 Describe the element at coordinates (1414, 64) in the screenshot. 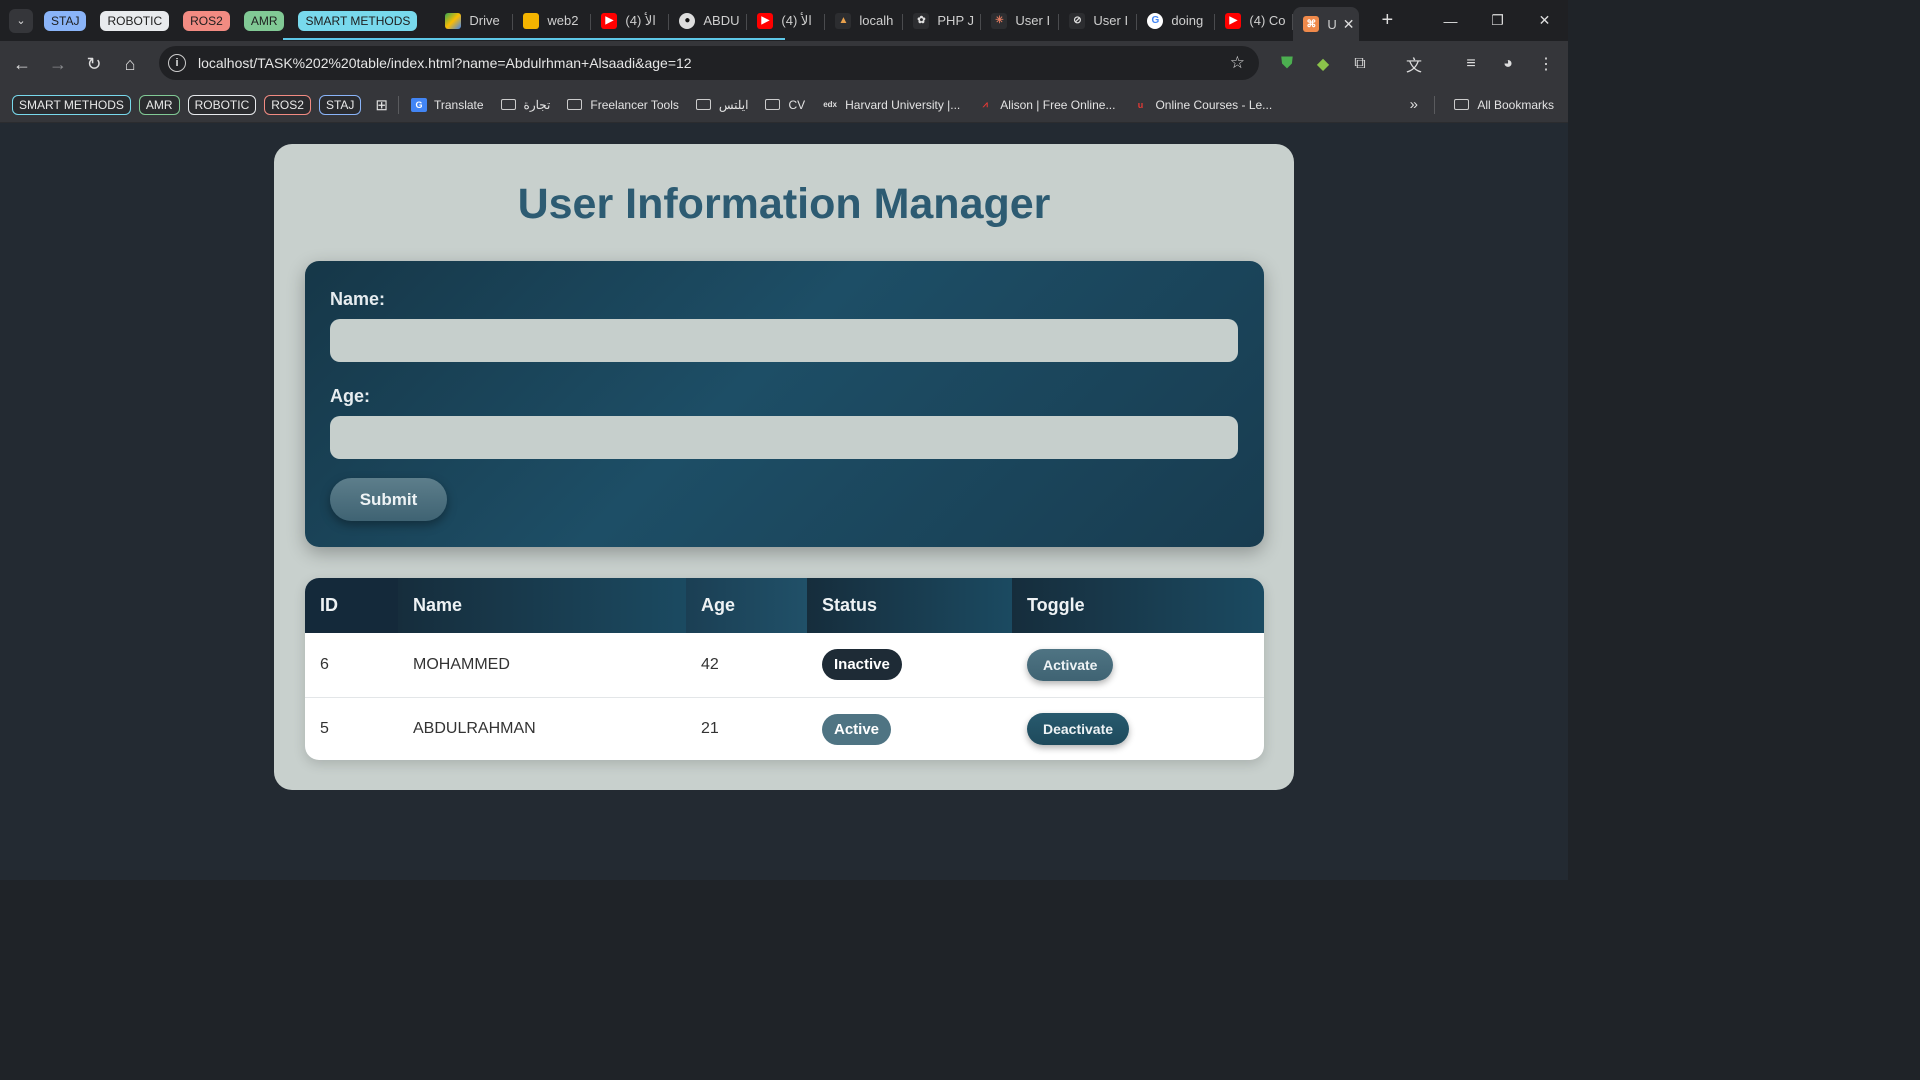

I see `translate-icon: 文` at that location.